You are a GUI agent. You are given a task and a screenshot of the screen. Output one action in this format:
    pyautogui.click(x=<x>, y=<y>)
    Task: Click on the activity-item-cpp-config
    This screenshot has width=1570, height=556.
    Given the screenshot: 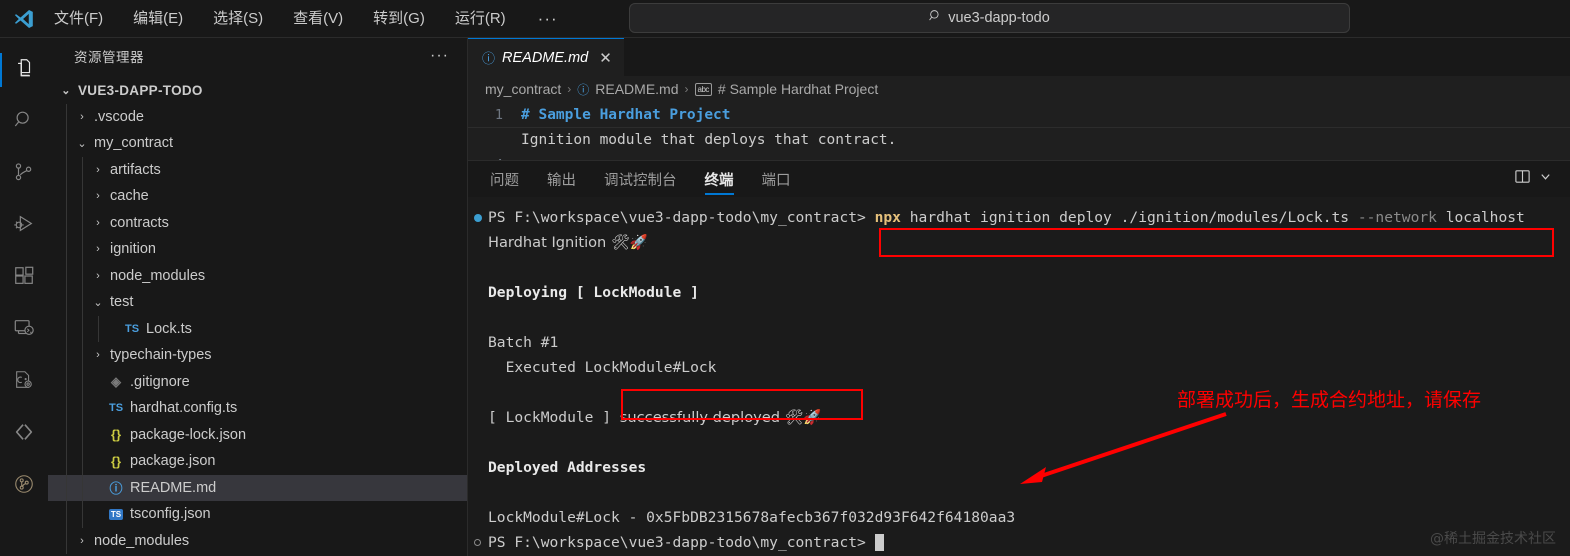 What is the action you would take?
    pyautogui.click(x=24, y=382)
    